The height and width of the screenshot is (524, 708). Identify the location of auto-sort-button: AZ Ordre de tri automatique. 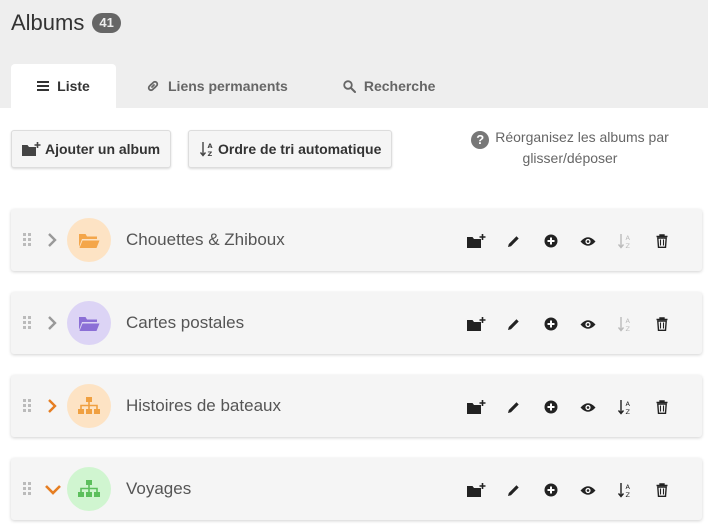
(290, 149).